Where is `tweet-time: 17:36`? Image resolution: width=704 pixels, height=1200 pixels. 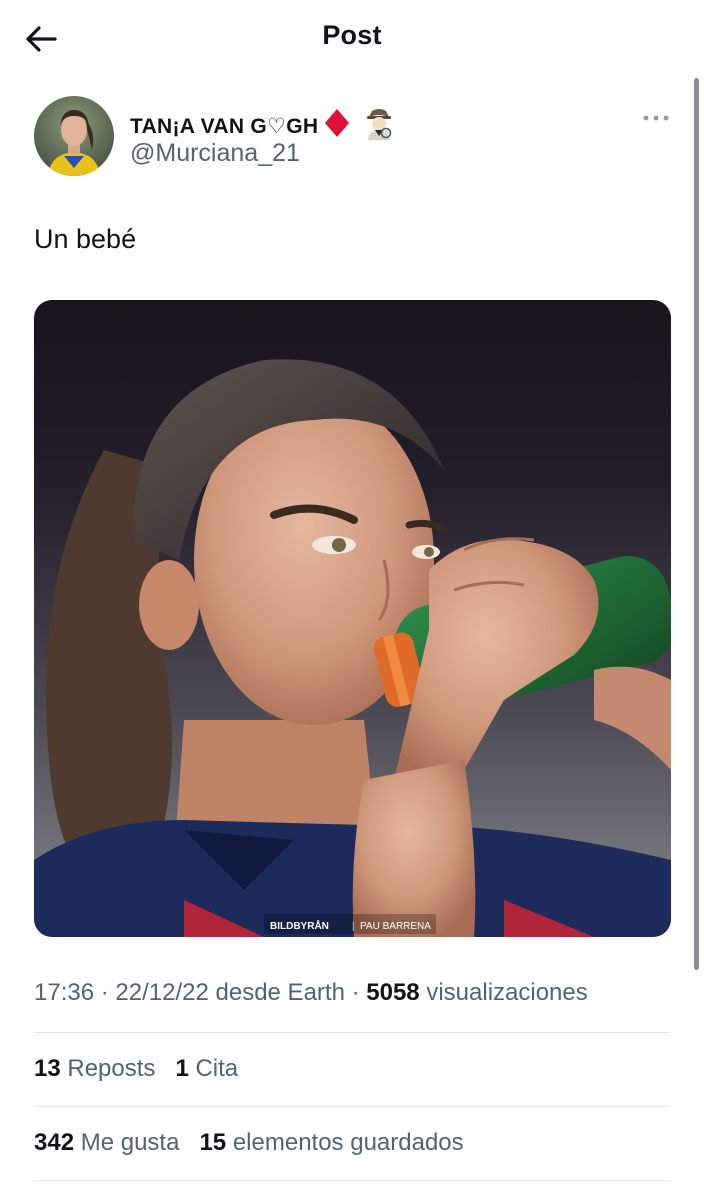 tweet-time: 17:36 is located at coordinates (64, 992).